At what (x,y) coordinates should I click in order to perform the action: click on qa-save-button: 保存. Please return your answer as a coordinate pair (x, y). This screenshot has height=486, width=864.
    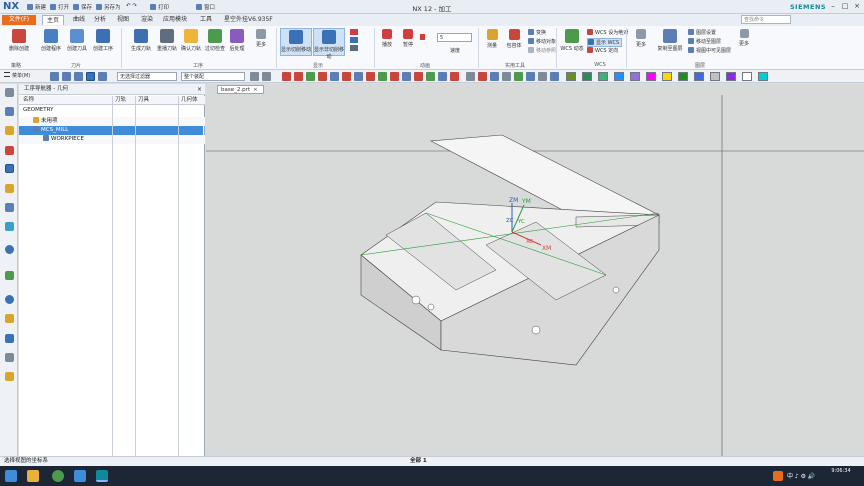
    Looking at the image, I should click on (82, 7).